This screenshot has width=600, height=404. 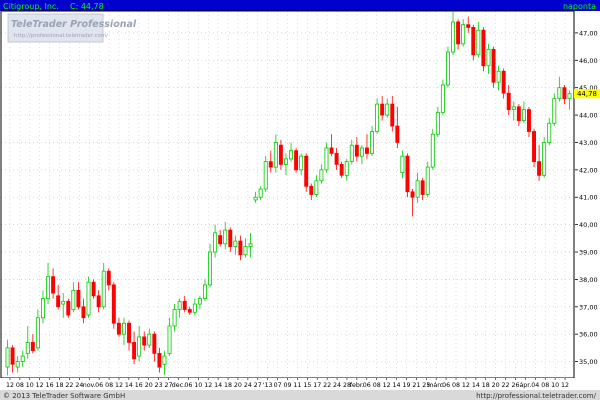 I want to click on instrument-name: Citigroup, Inc., so click(x=31, y=6).